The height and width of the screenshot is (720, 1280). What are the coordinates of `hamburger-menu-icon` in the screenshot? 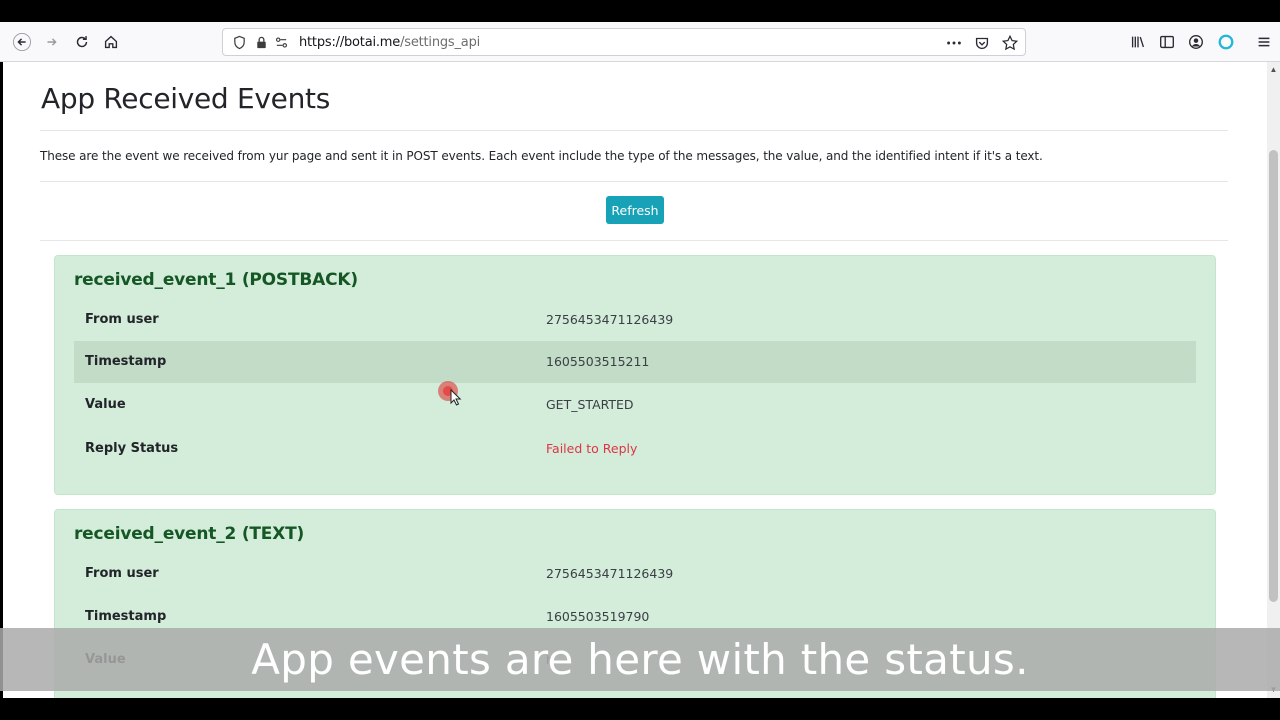 It's located at (1264, 42).